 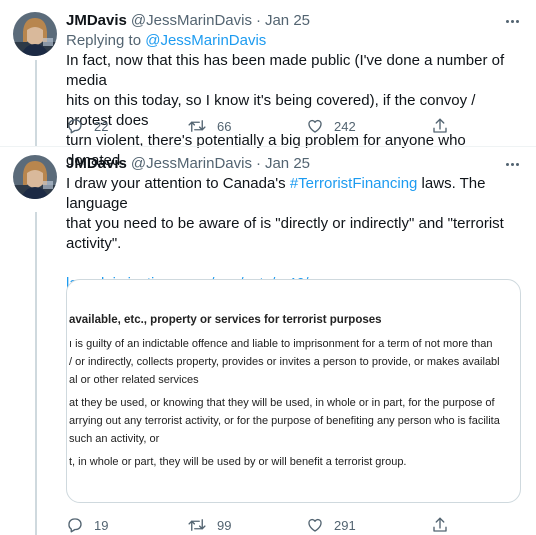 What do you see at coordinates (178, 183) in the screenshot?
I see `tweet-text-part: I draw your attention to Canada's` at bounding box center [178, 183].